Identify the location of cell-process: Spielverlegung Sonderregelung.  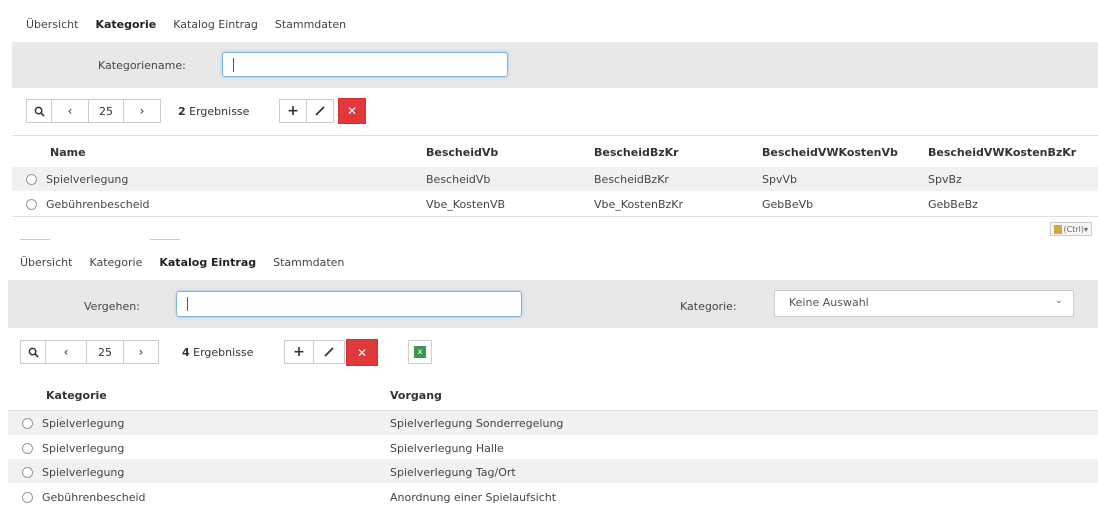
(477, 423).